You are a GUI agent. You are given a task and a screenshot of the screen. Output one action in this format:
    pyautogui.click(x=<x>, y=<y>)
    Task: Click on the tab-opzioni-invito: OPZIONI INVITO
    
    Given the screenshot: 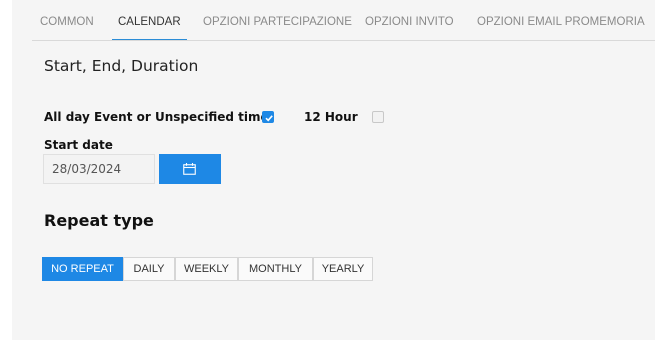 What is the action you would take?
    pyautogui.click(x=409, y=28)
    